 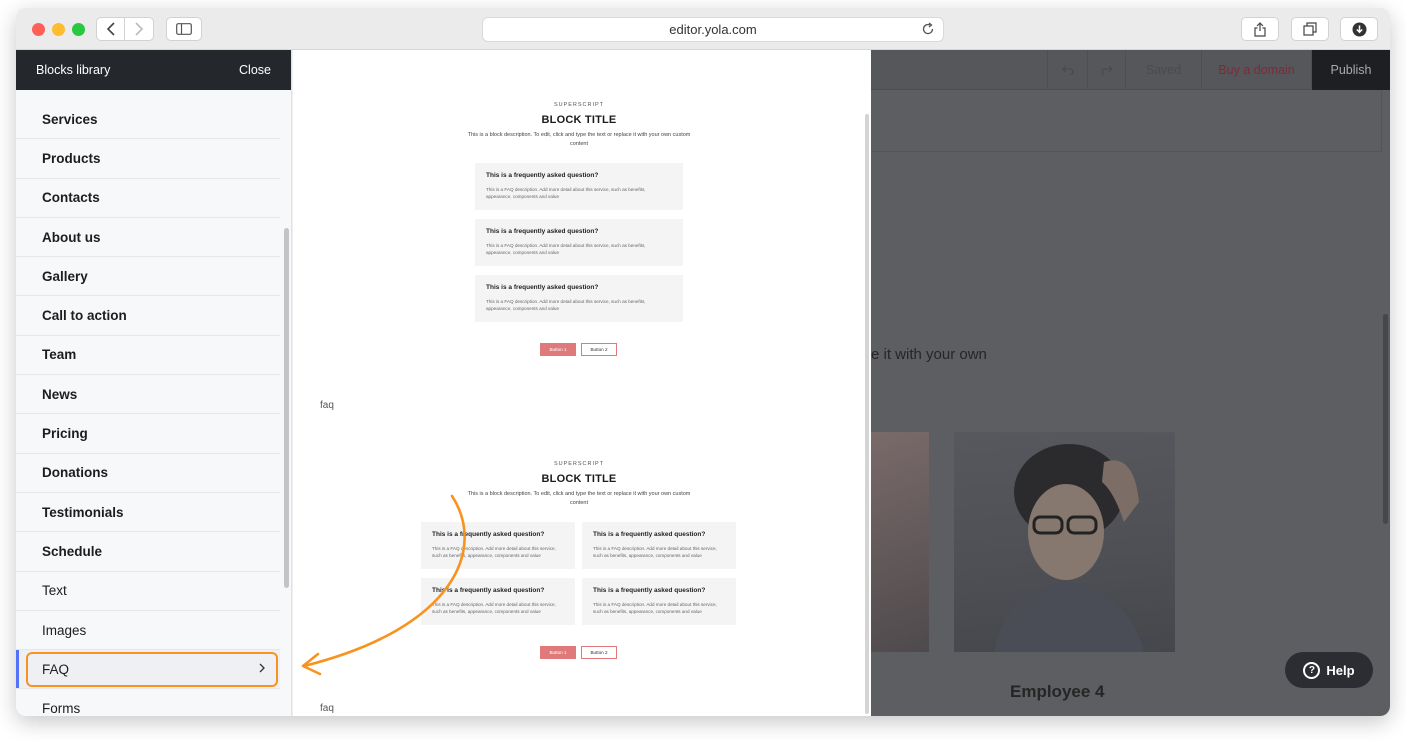 What do you see at coordinates (148, 631) in the screenshot?
I see `sidebar-item-images: Images` at bounding box center [148, 631].